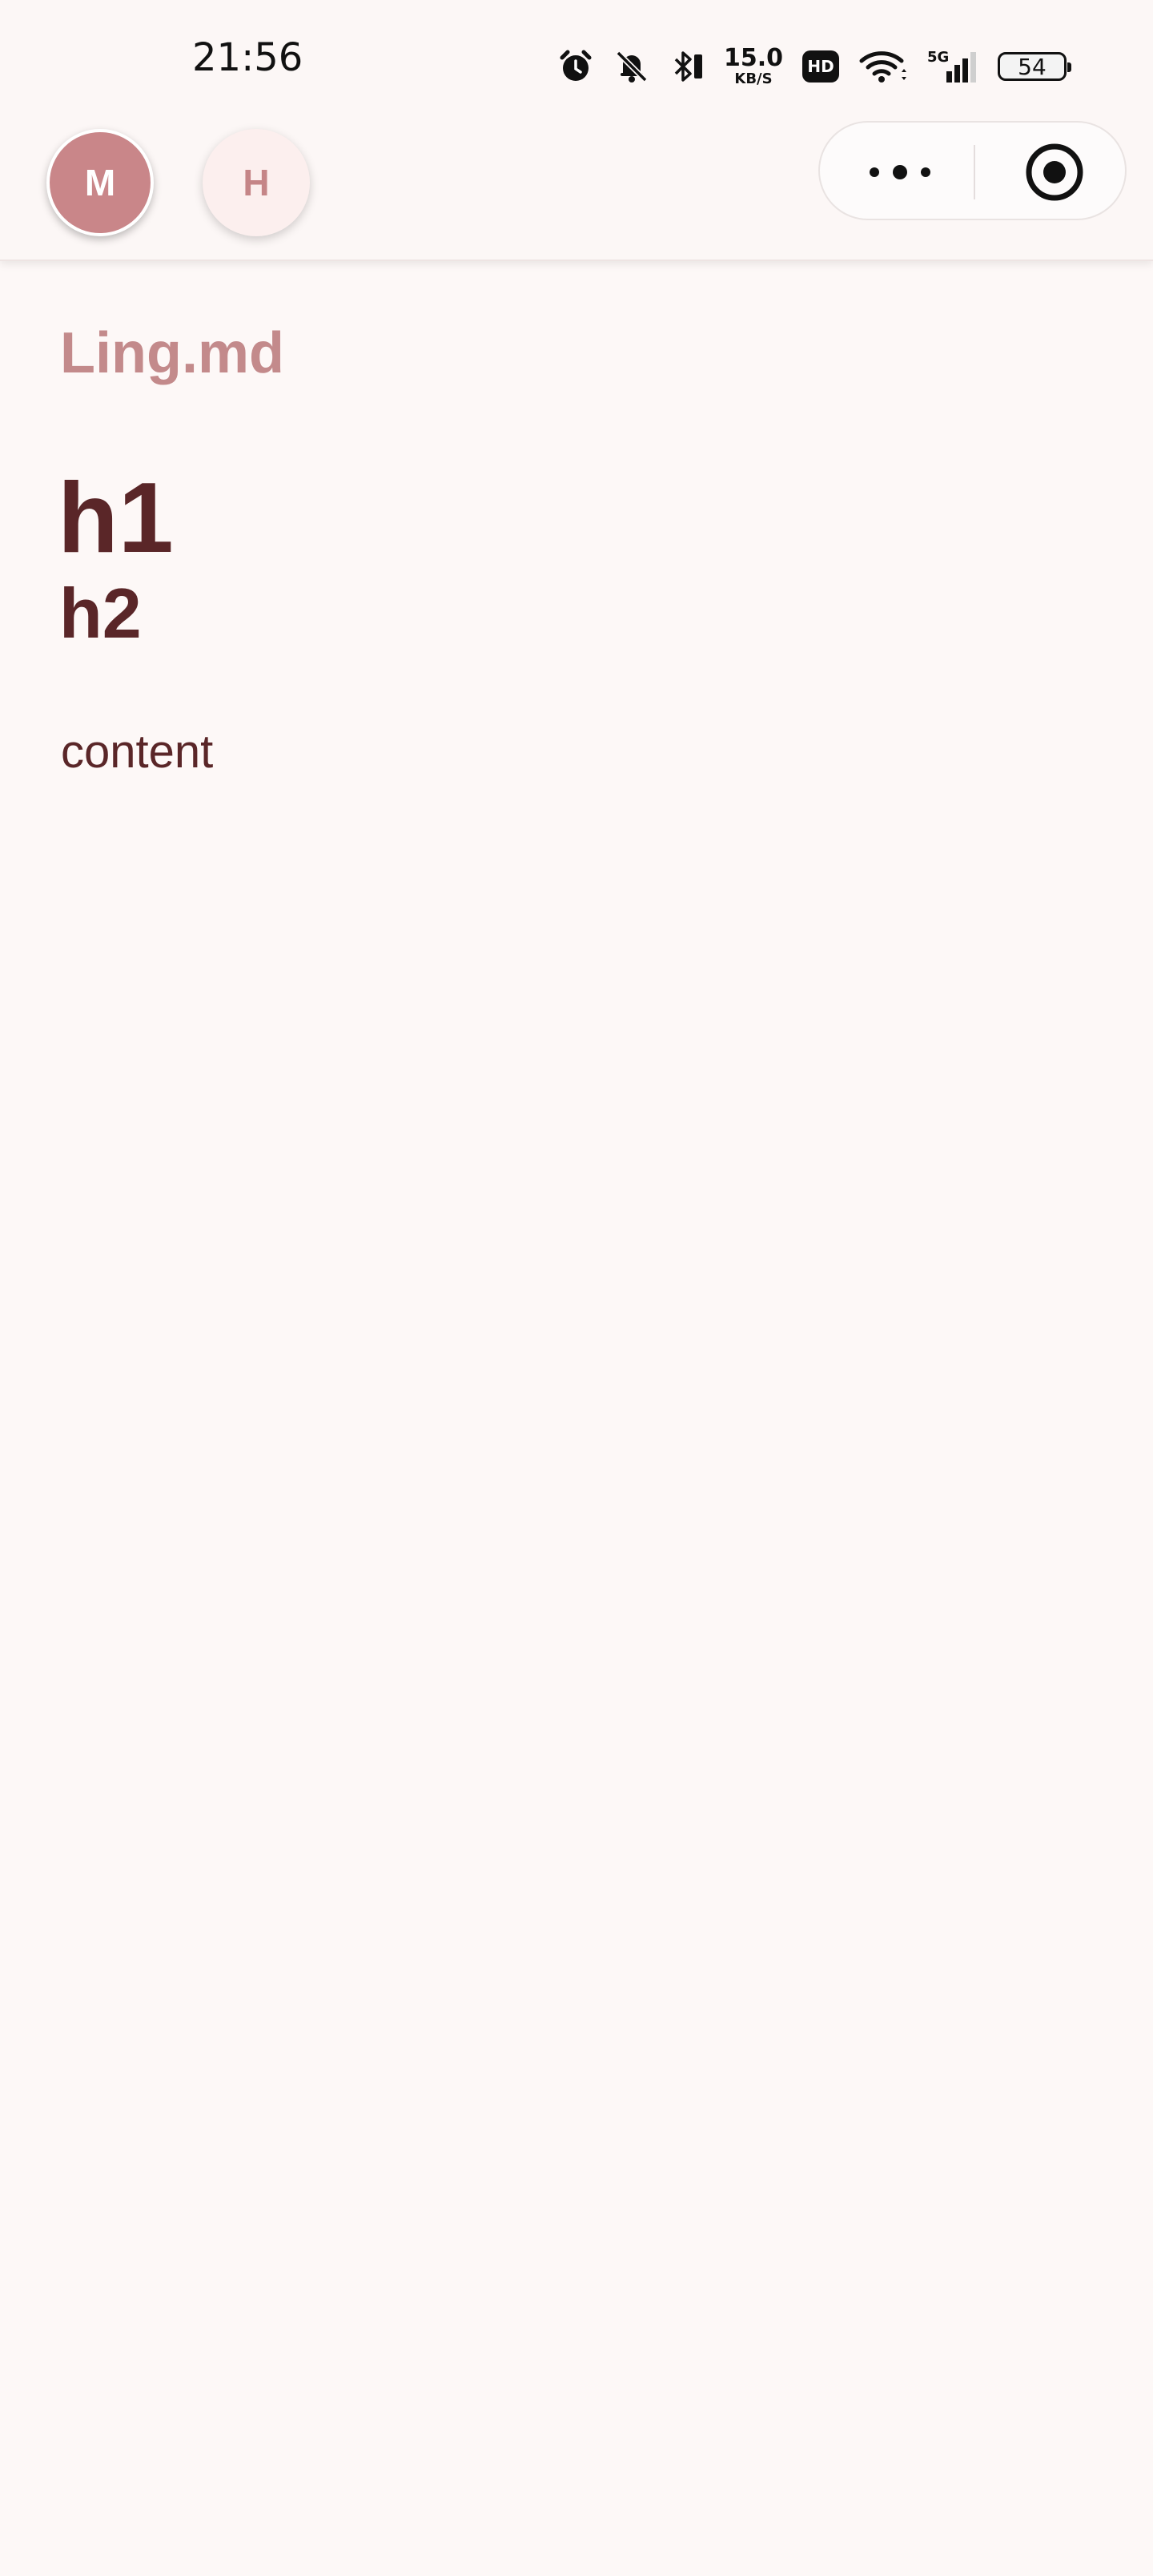 The image size is (1153, 2576). I want to click on signal-icon: 5G, so click(953, 66).